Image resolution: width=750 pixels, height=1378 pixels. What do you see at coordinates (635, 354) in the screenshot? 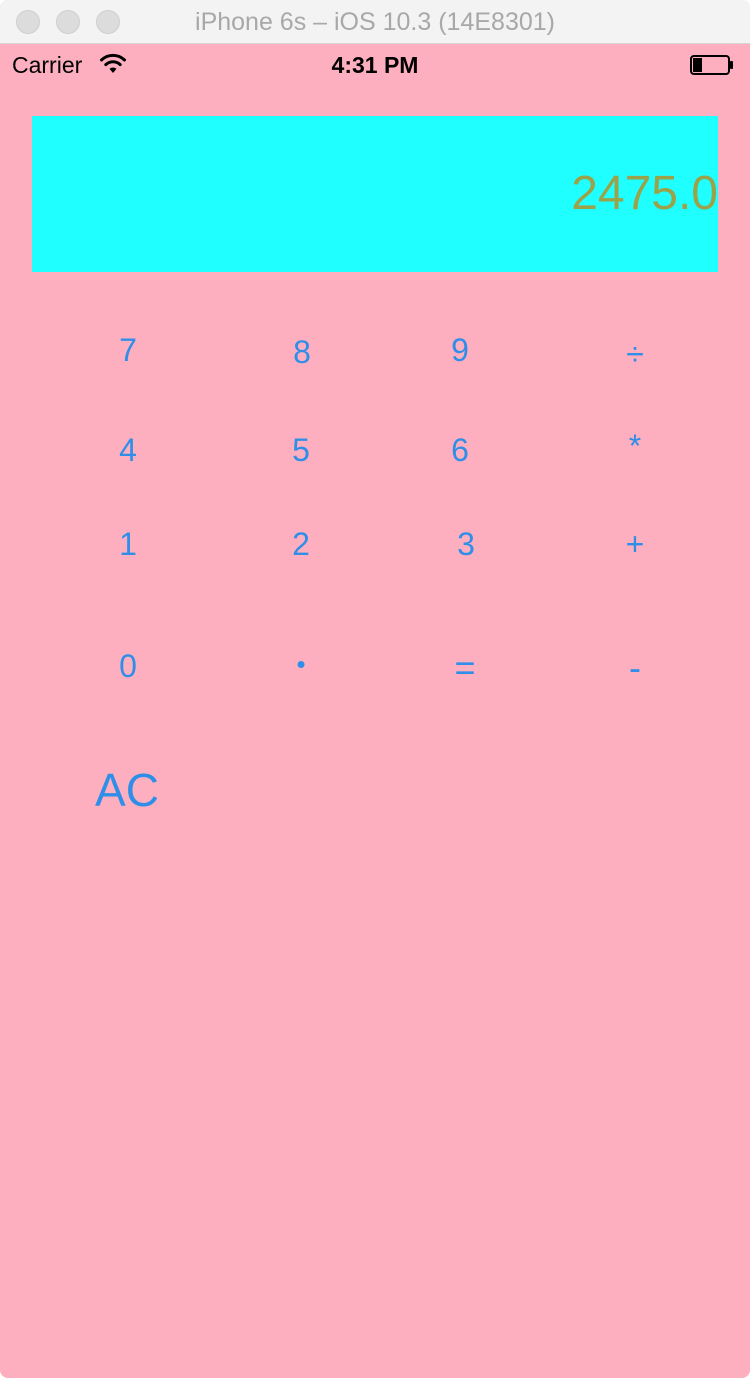
I see `key-divide: ÷` at bounding box center [635, 354].